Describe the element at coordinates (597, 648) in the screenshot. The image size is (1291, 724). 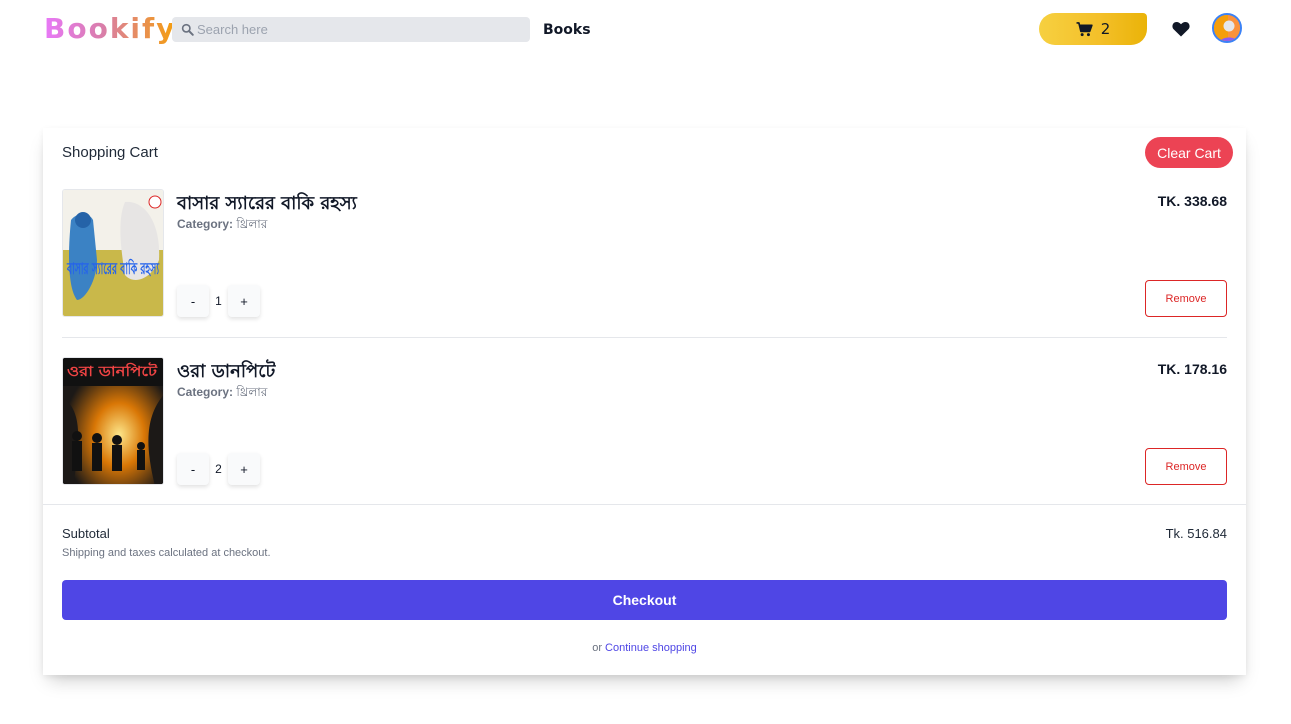
I see `continue-prefix: or` at that location.